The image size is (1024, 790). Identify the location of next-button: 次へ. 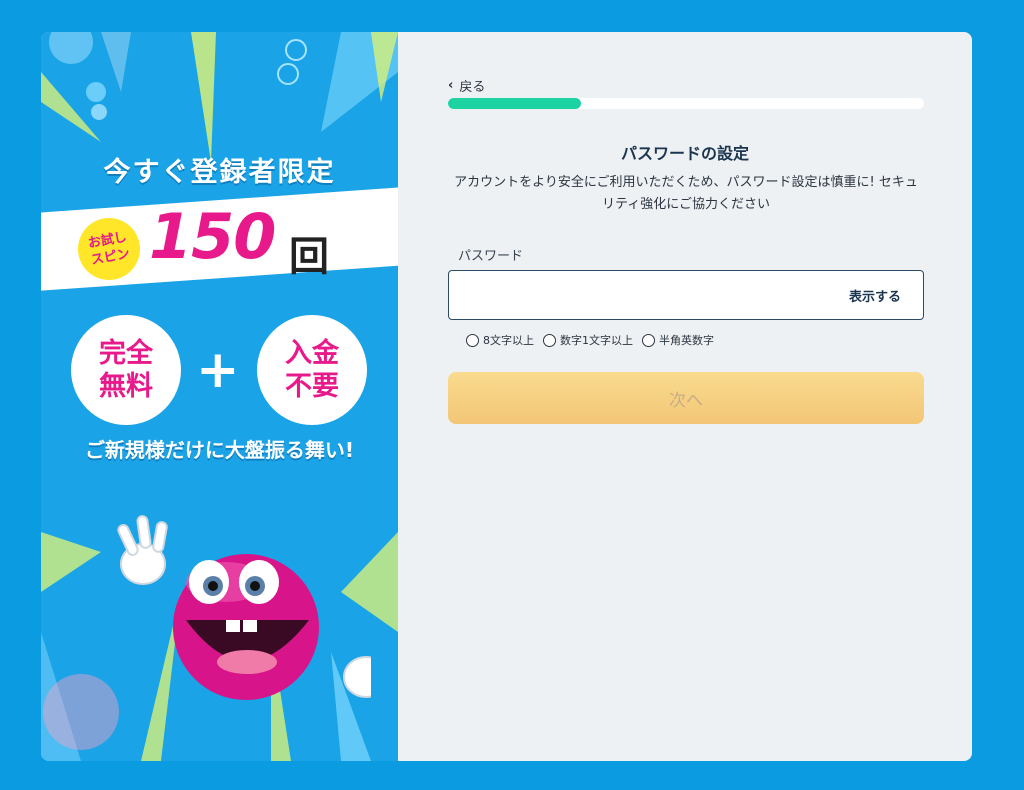
(686, 398).